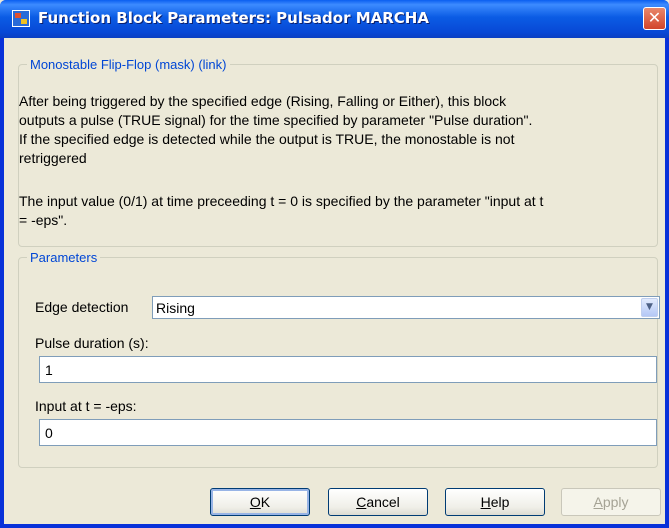 This screenshot has width=669, height=528. What do you see at coordinates (265, 502) in the screenshot?
I see `ok-label: K` at bounding box center [265, 502].